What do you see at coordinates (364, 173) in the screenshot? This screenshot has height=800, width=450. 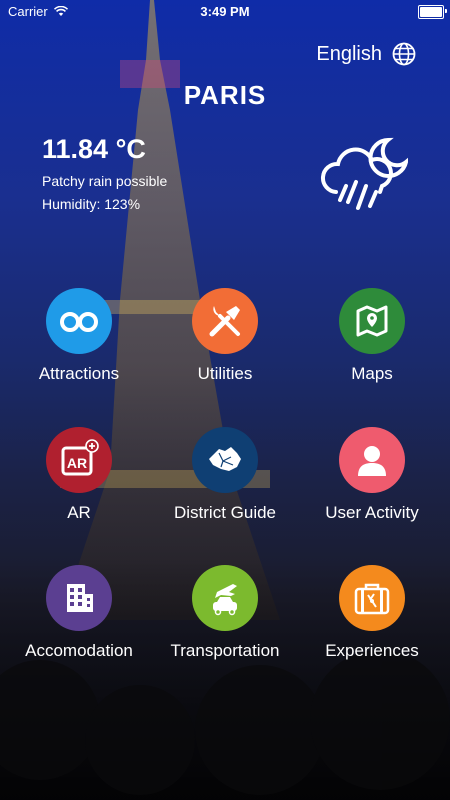 I see `cloud-rain-moon-icon` at bounding box center [364, 173].